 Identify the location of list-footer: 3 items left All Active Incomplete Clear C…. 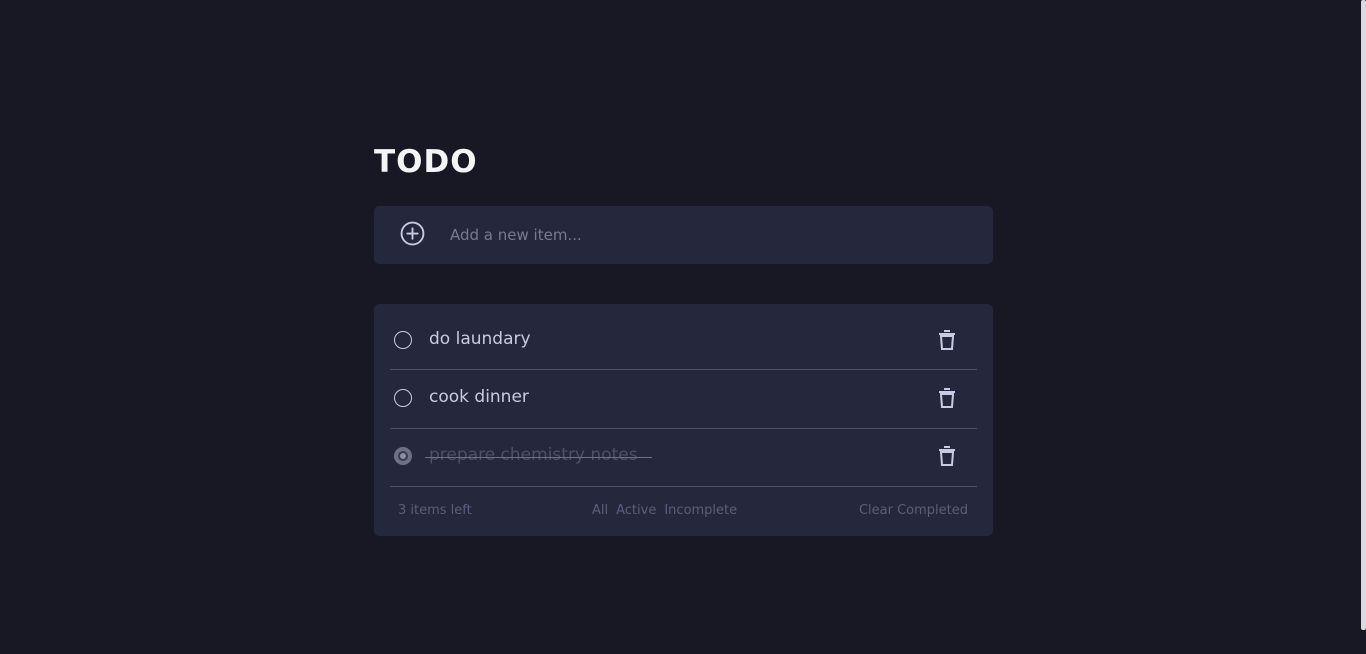
(683, 511).